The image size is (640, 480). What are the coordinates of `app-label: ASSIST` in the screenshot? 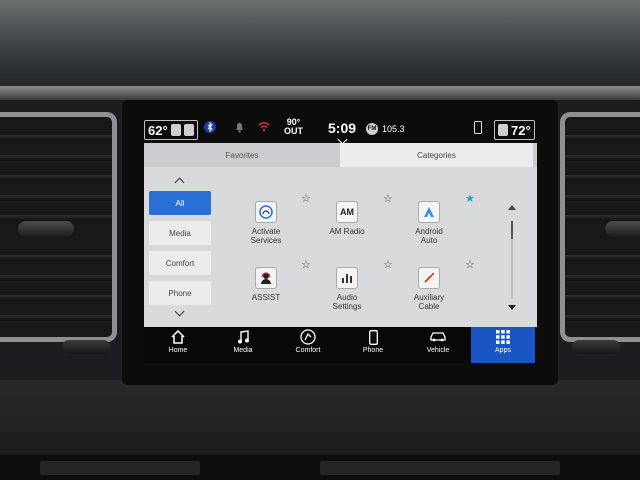 It's located at (266, 297).